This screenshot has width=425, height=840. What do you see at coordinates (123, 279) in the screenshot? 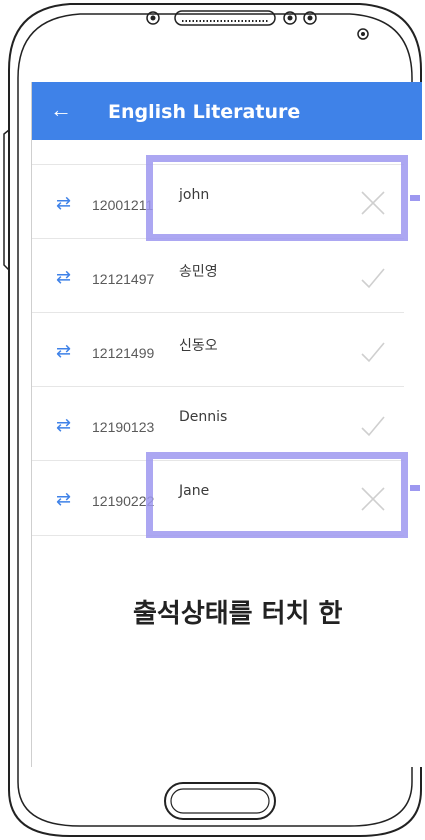
I see `student-id: 12121497` at bounding box center [123, 279].